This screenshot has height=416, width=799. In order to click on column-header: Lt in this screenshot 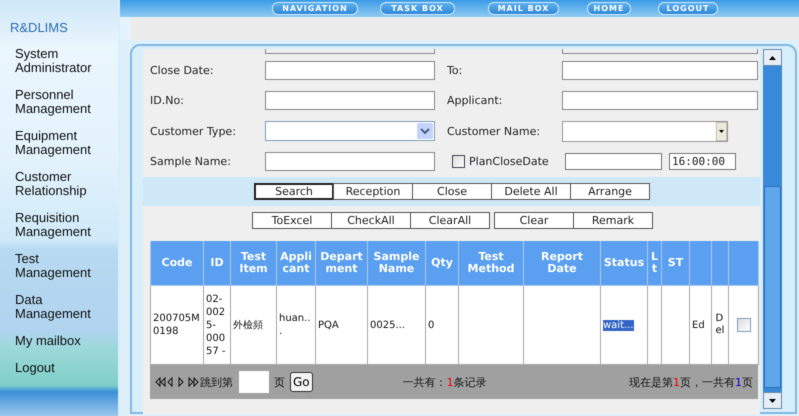, I will do `click(655, 263)`.